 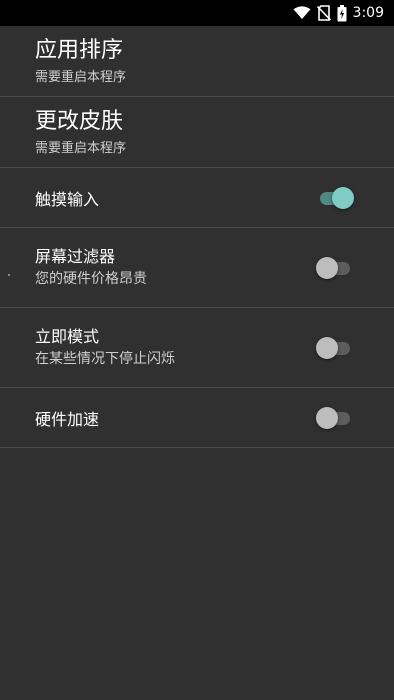 I want to click on hardware-acceleration-switch, so click(x=335, y=417).